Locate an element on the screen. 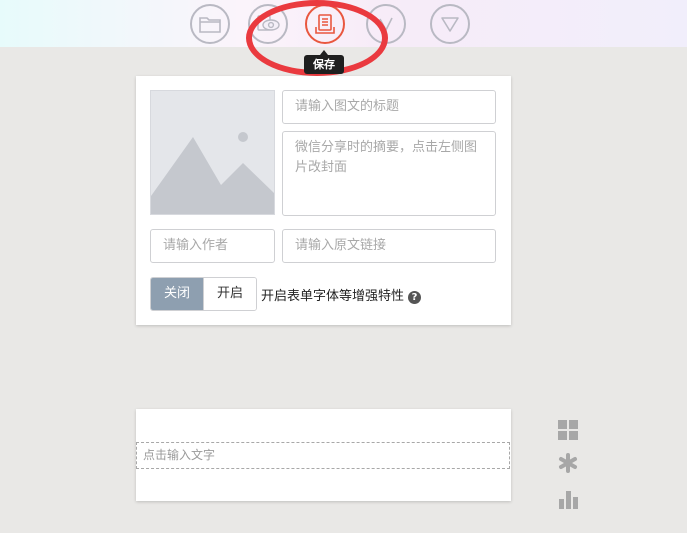 The image size is (687, 533). check-button is located at coordinates (386, 24).